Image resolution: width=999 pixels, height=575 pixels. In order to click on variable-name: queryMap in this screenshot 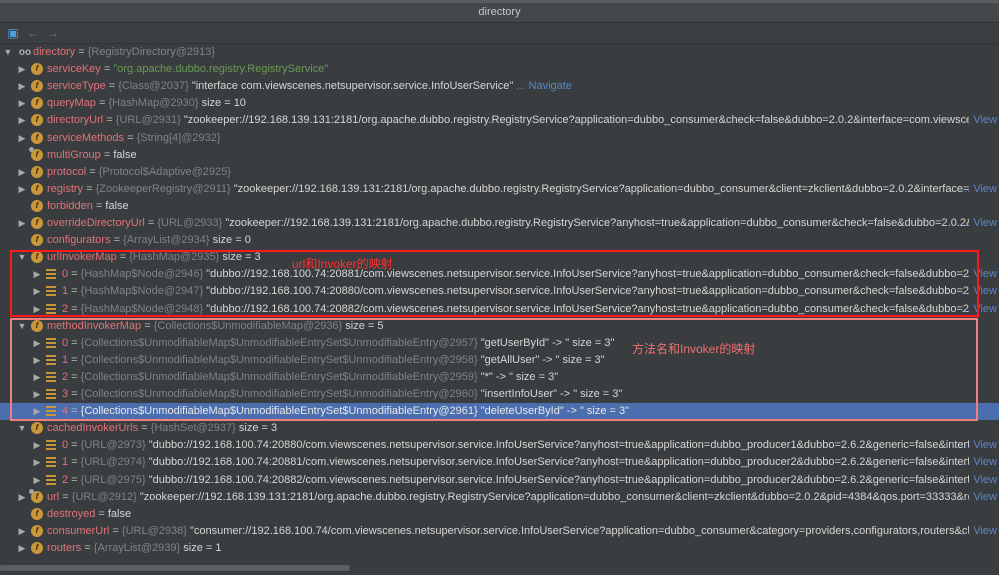, I will do `click(71, 103)`.